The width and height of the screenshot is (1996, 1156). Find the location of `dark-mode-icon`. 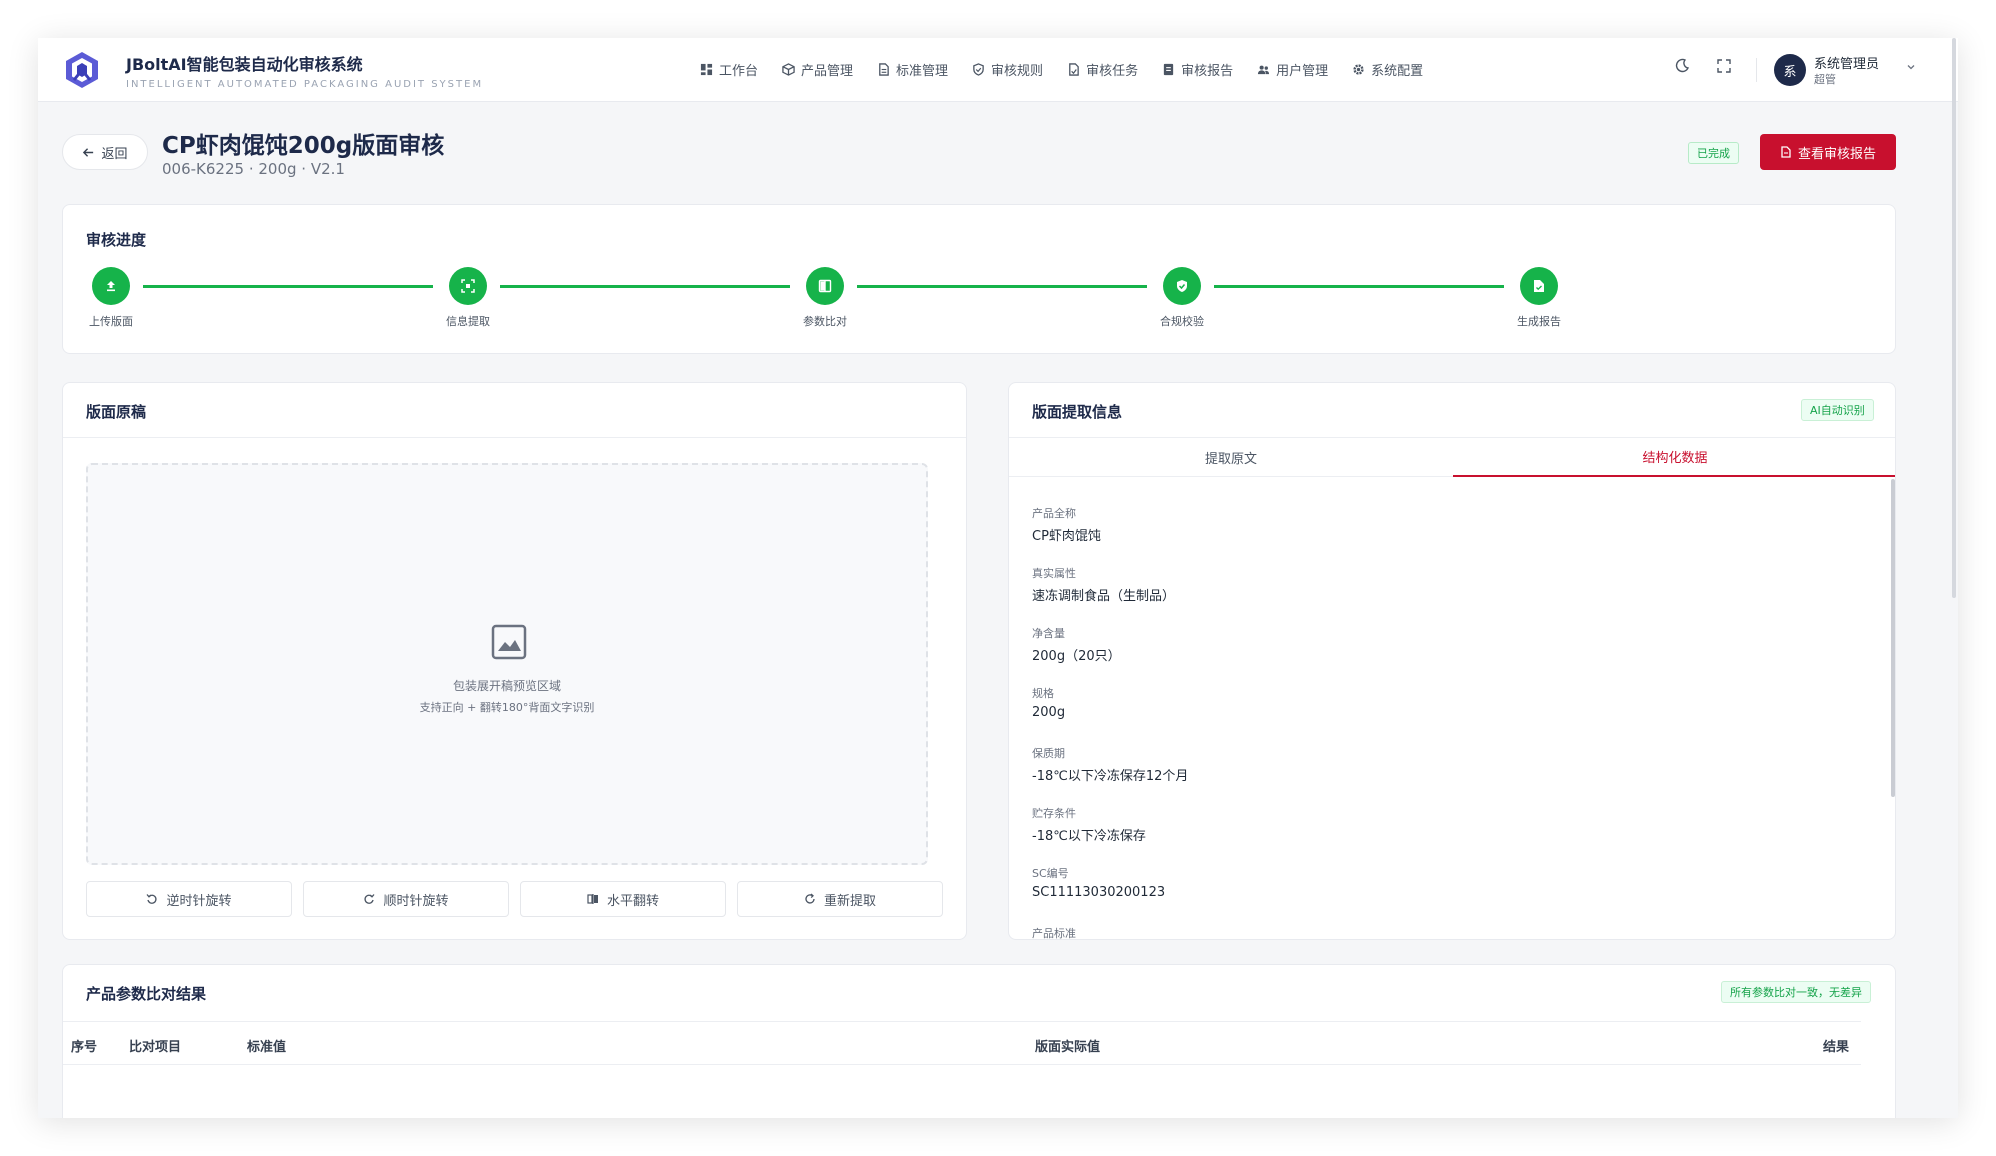

dark-mode-icon is located at coordinates (1682, 66).